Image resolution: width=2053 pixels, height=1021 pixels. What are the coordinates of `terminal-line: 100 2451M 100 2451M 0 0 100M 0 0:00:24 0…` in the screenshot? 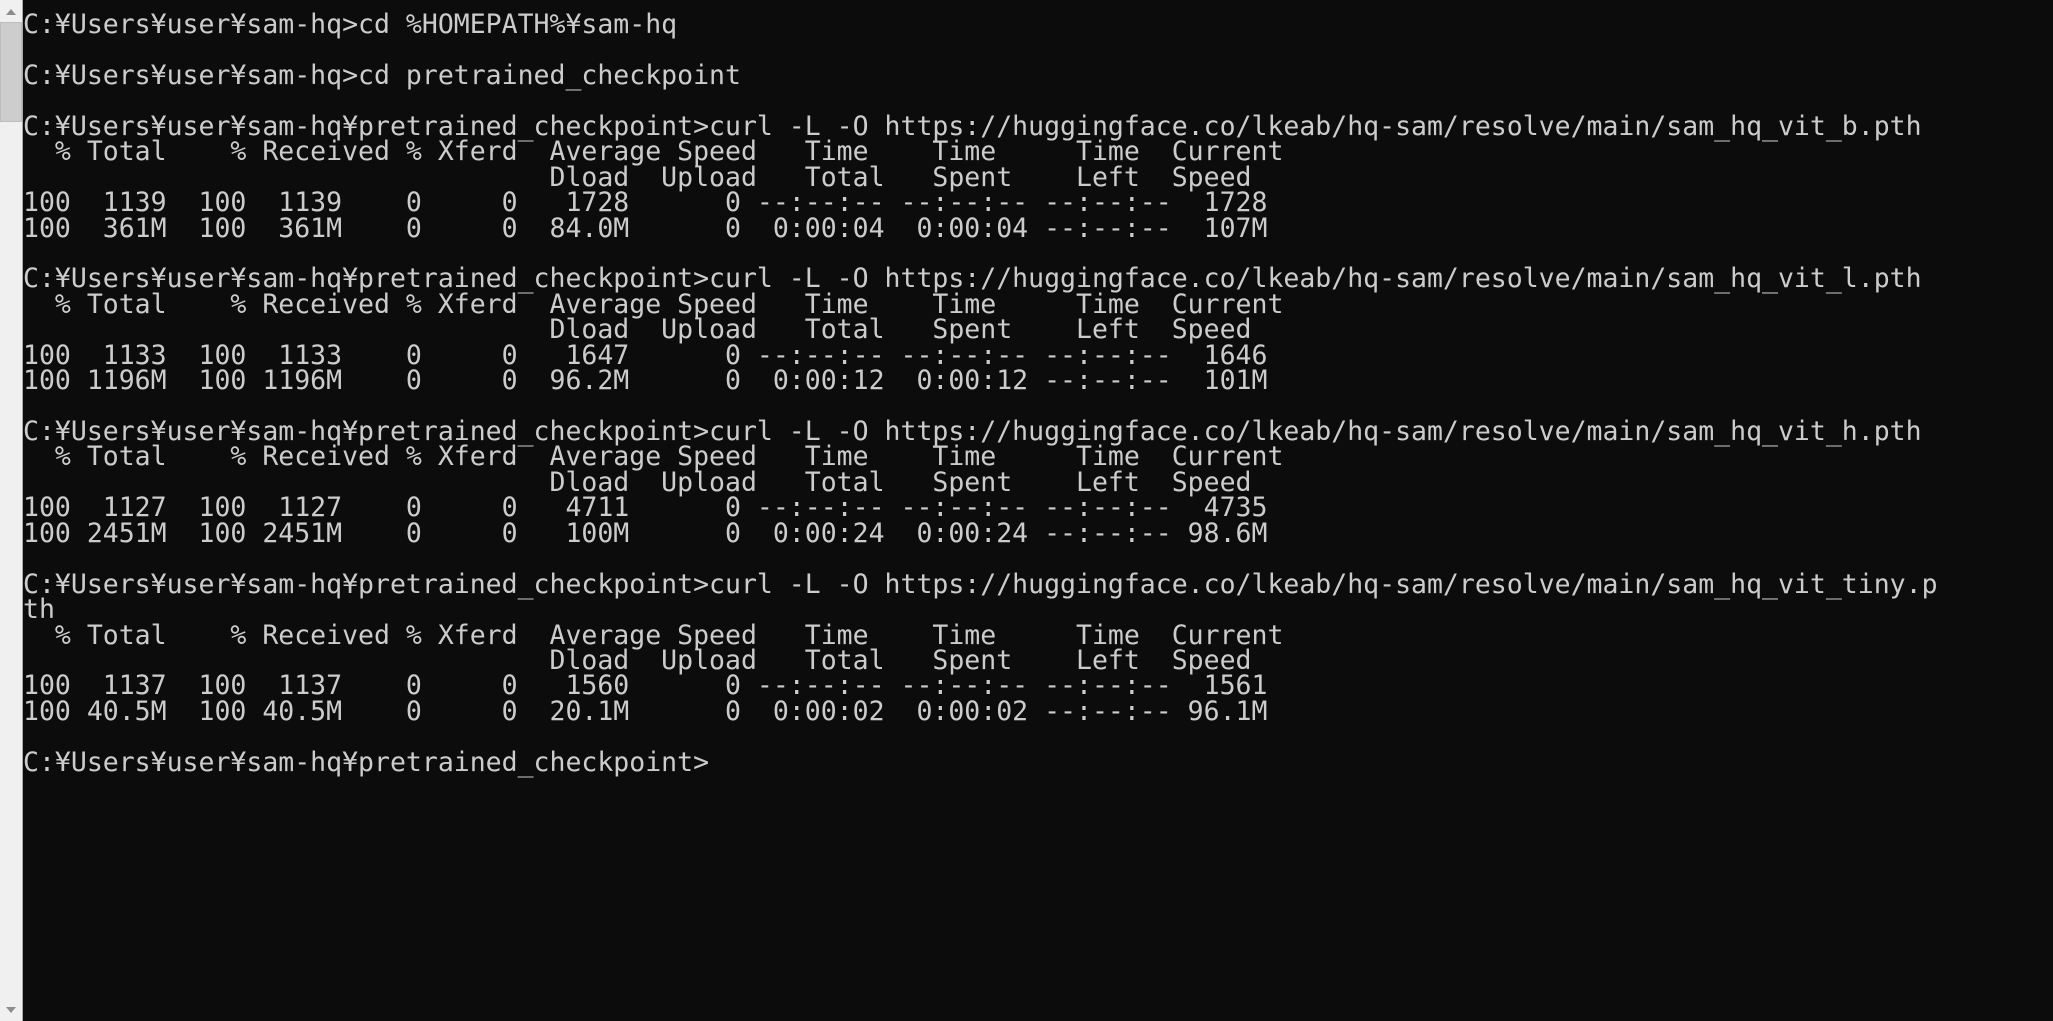 It's located at (645, 533).